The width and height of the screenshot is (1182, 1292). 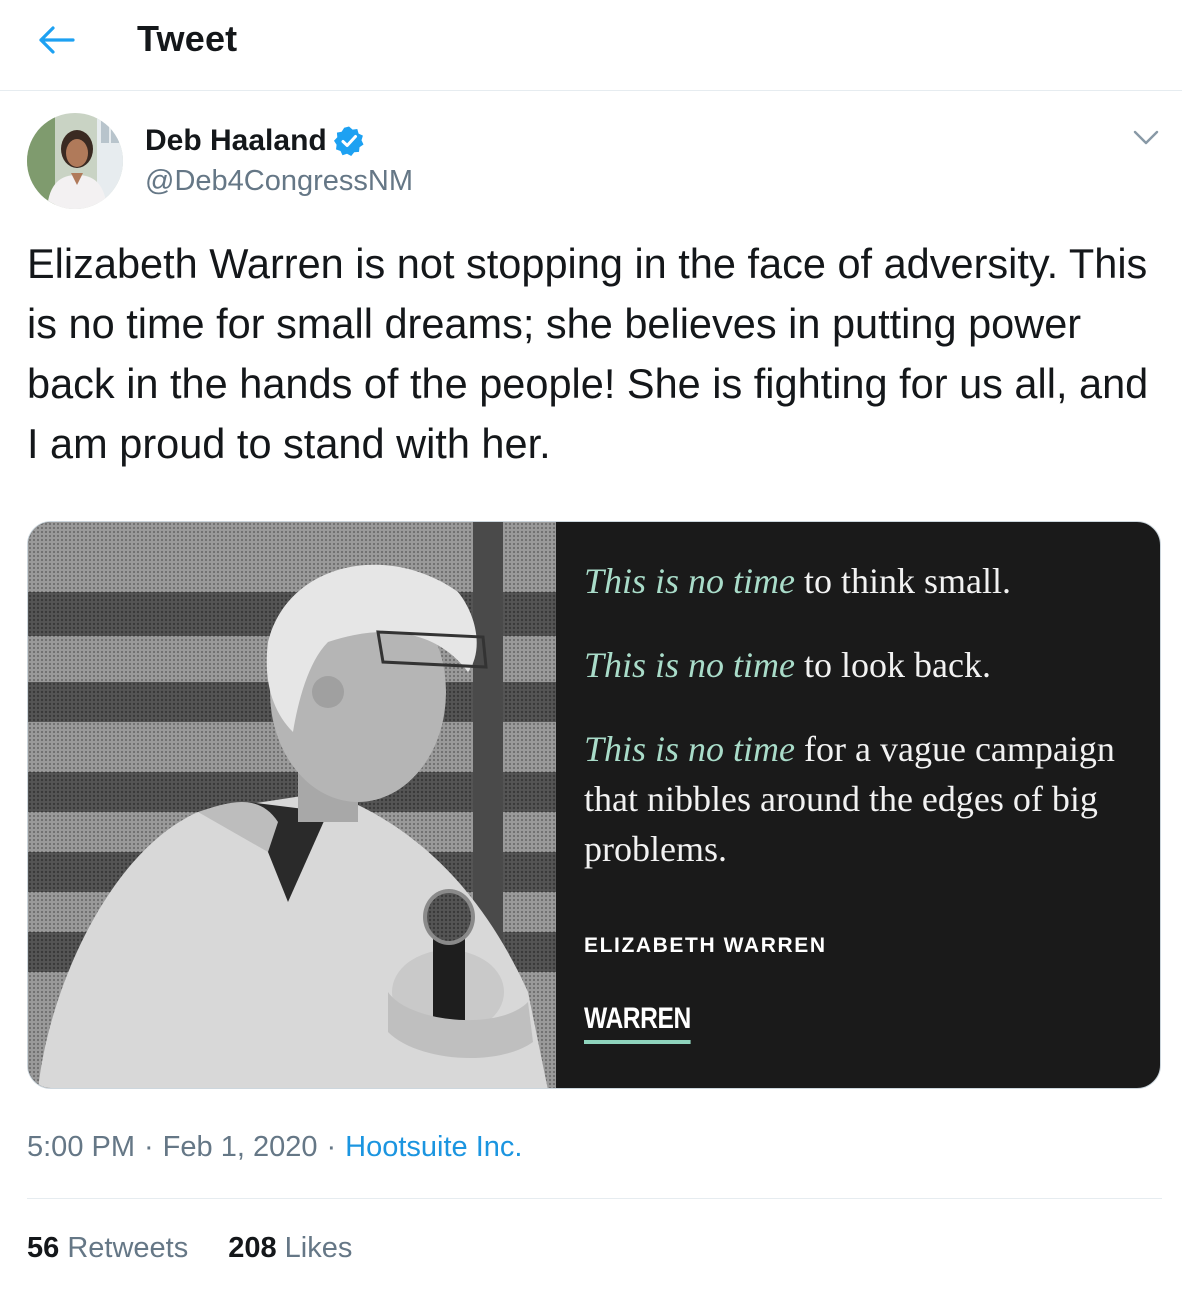 I want to click on likes-stat: 208 Likes, so click(x=290, y=1248).